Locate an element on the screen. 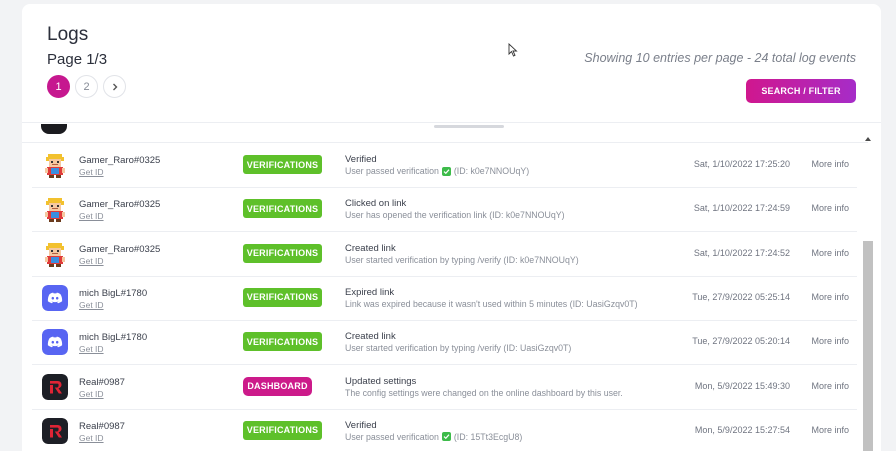 Image resolution: width=896 pixels, height=451 pixels. timestamp: Sat, 1/10/2022 17:24:59 is located at coordinates (741, 208).